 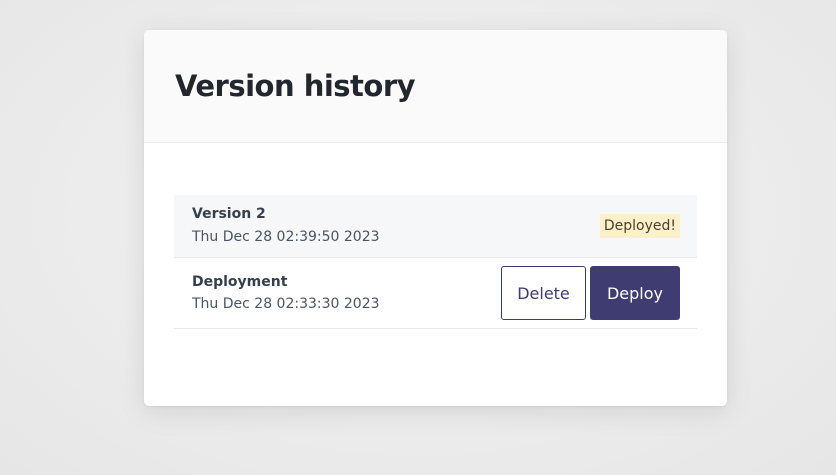 I want to click on version-date: Thu Dec 28 02:39:50 2023, so click(x=286, y=237).